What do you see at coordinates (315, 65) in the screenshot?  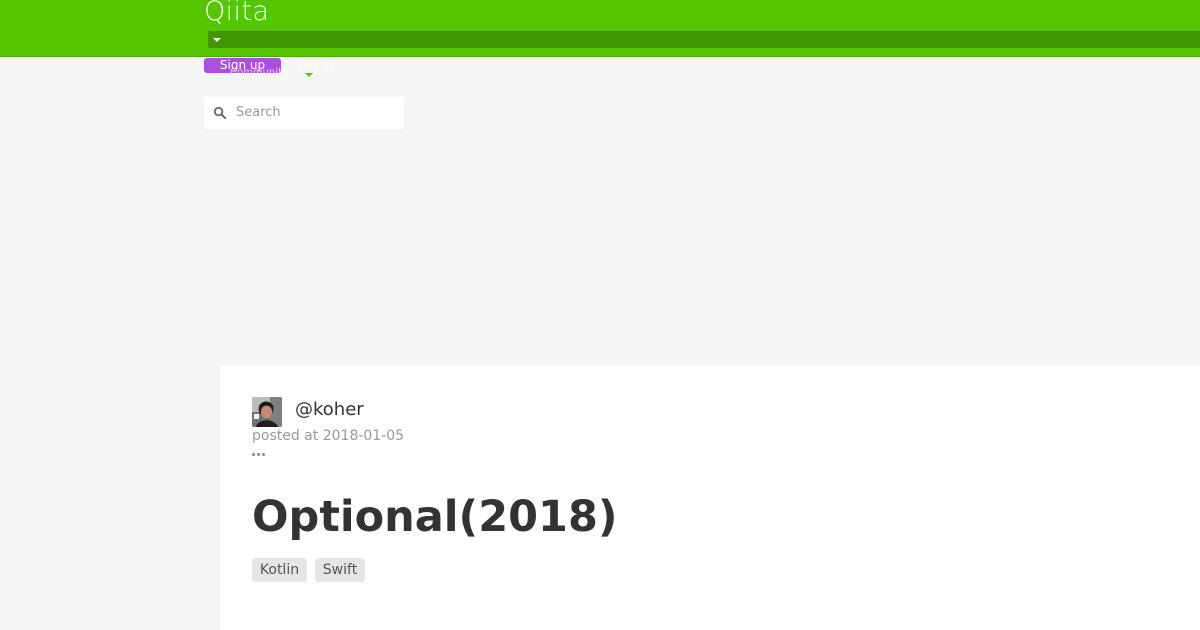 I see `login-link: Log in` at bounding box center [315, 65].